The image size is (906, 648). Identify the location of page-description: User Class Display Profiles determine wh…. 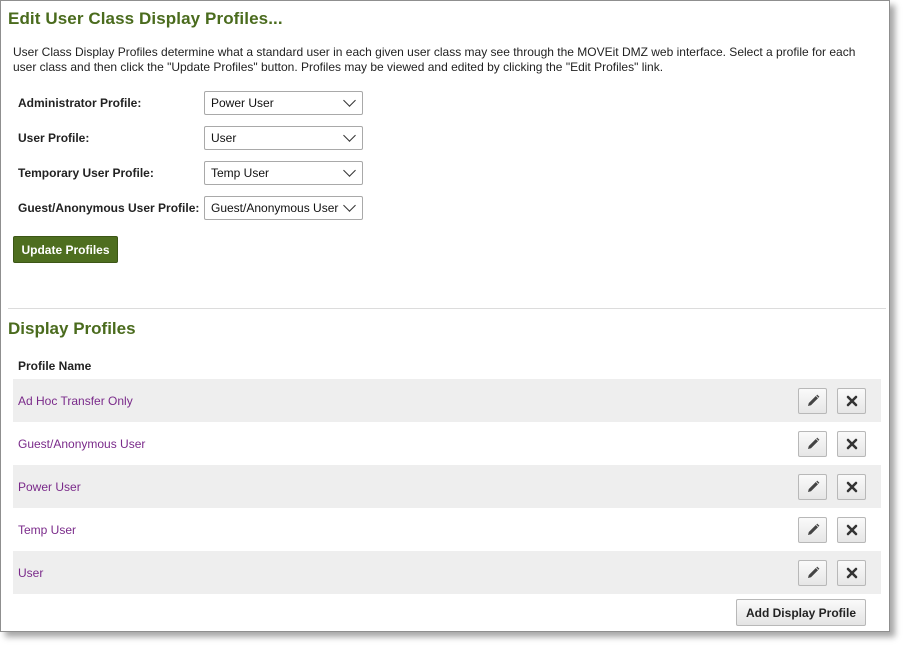
(434, 59).